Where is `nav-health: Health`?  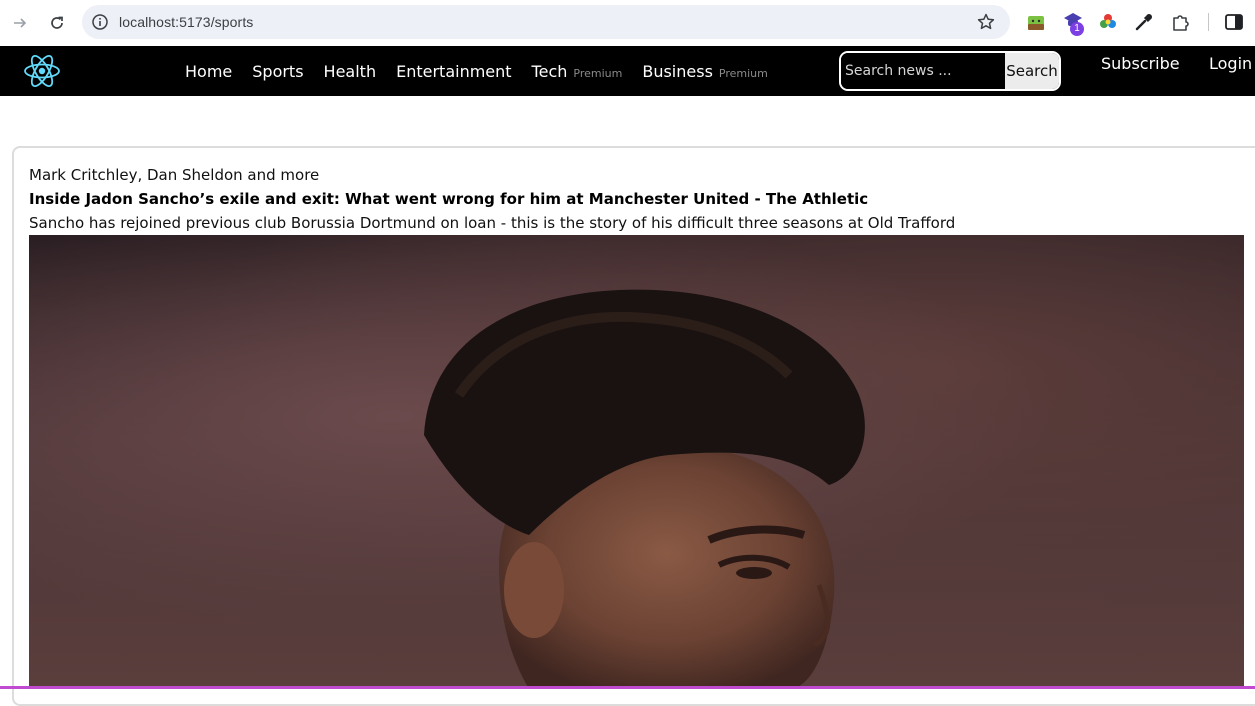
nav-health: Health is located at coordinates (350, 71).